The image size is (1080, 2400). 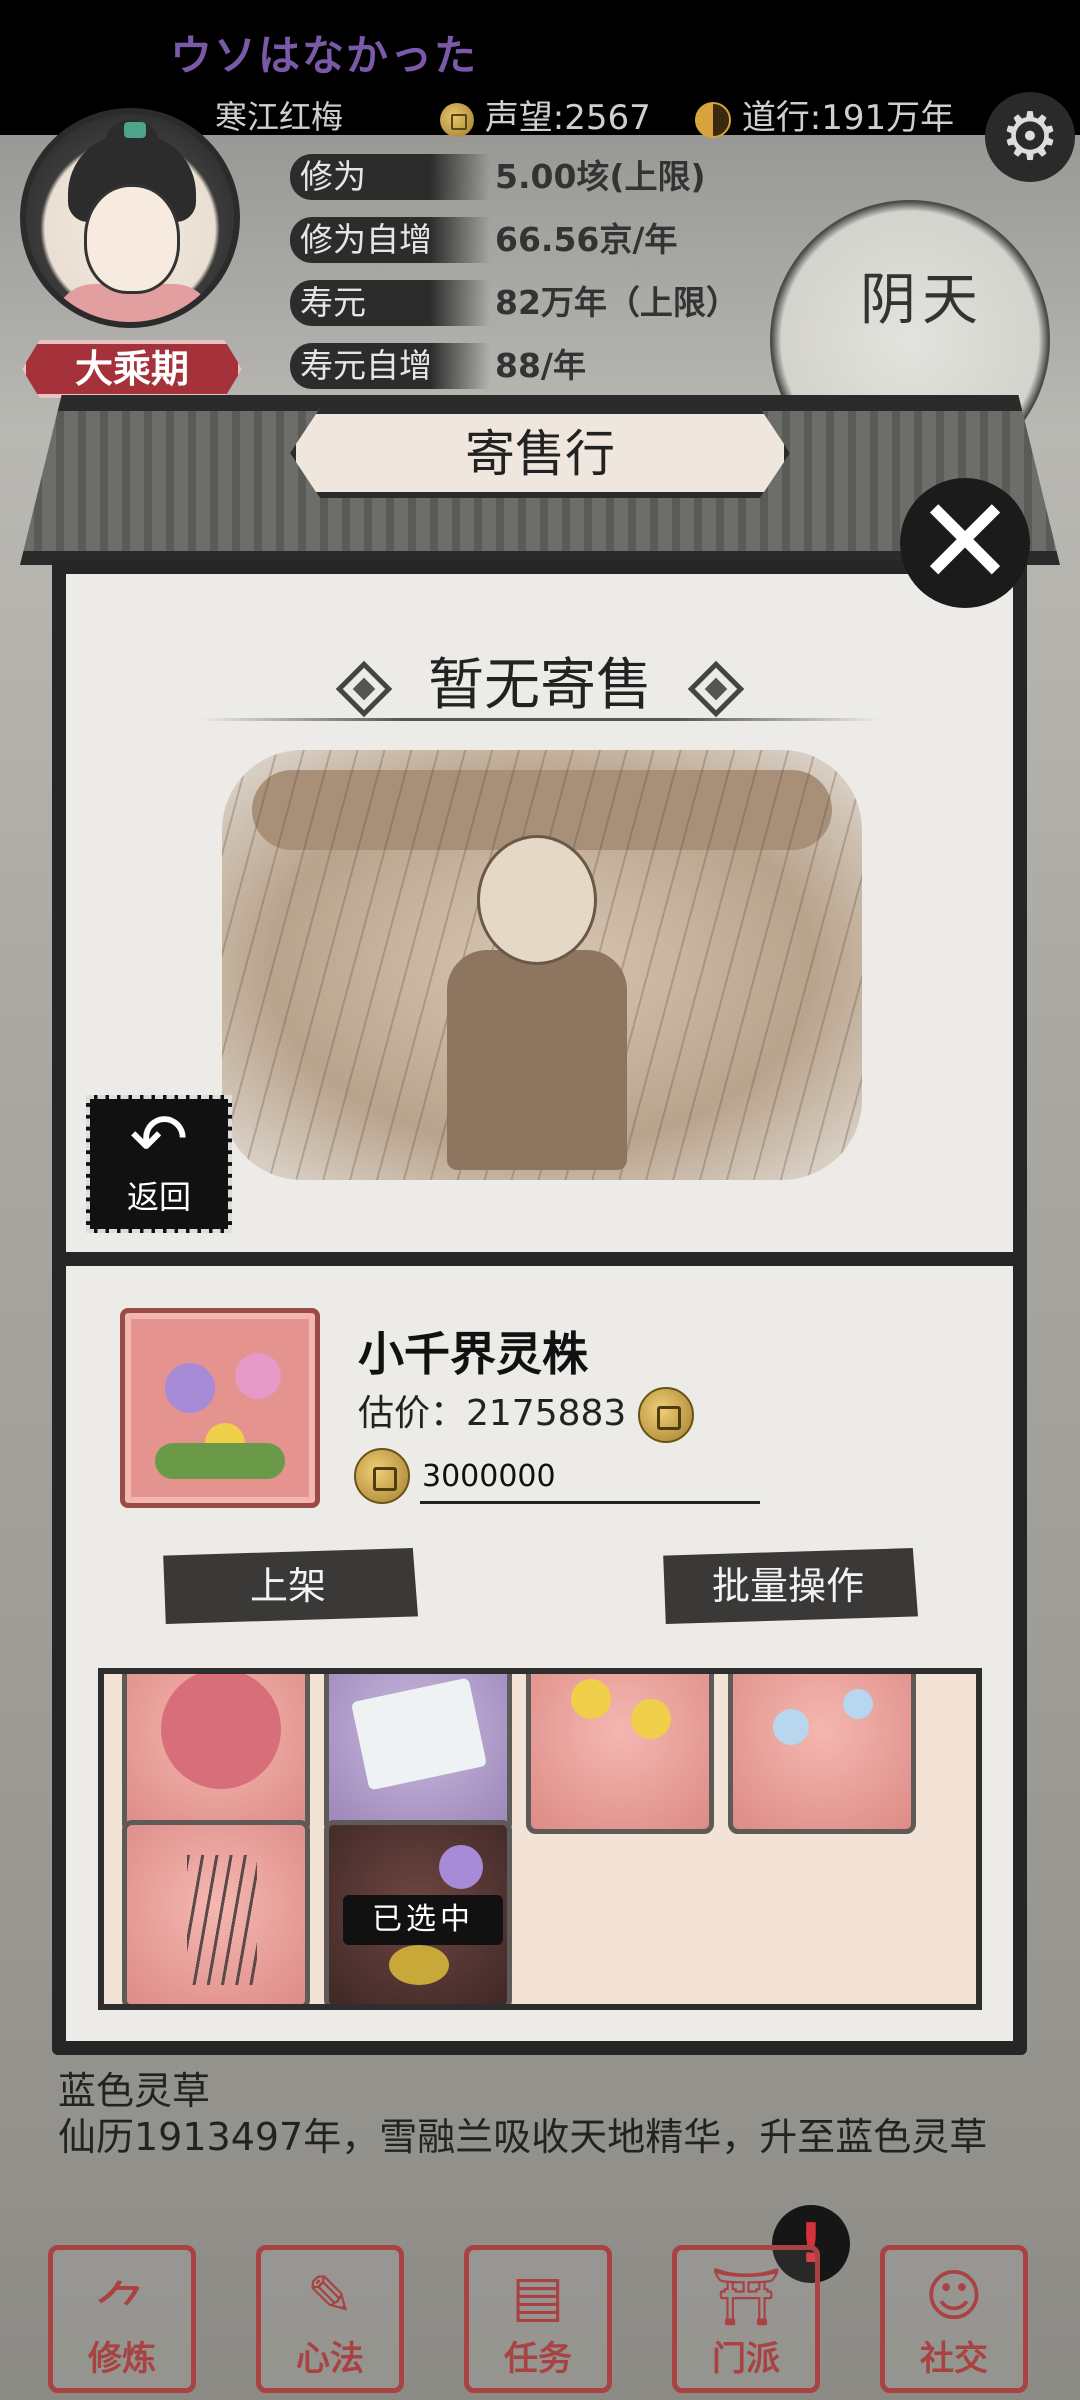 What do you see at coordinates (457, 119) in the screenshot?
I see `reputation-icon` at bounding box center [457, 119].